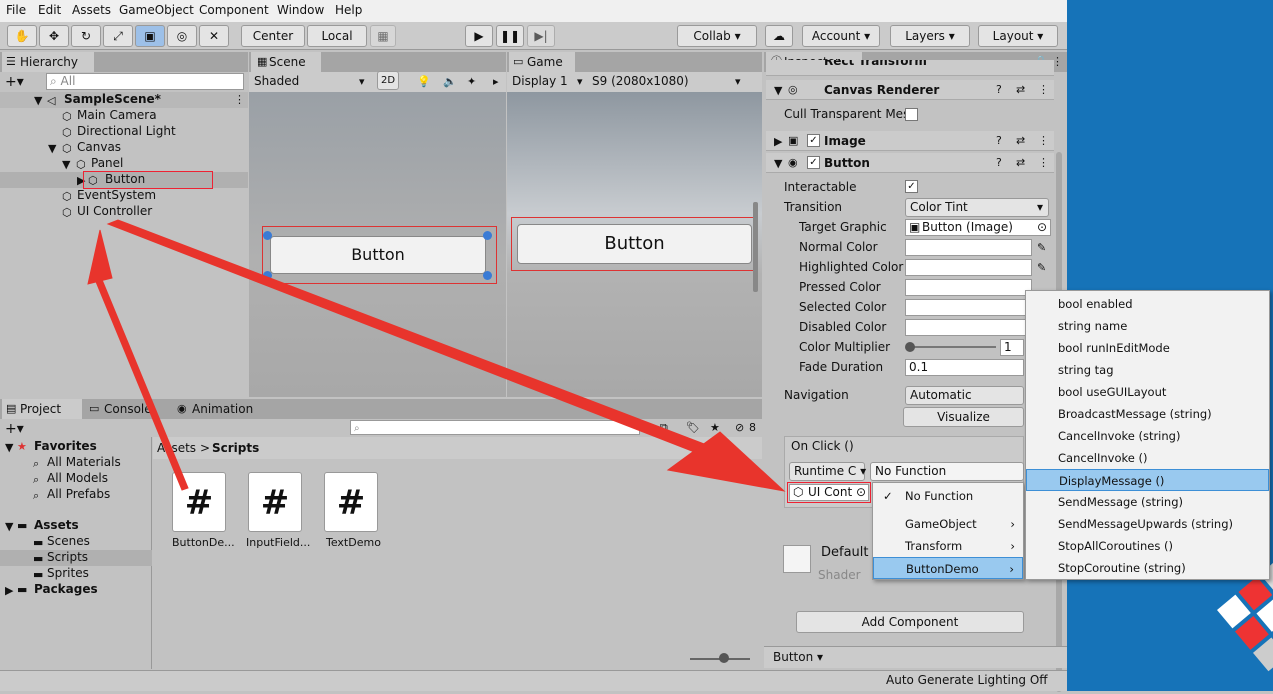 This screenshot has width=1273, height=694. What do you see at coordinates (22, 36) in the screenshot?
I see `hand-tool-icon: ✋` at bounding box center [22, 36].